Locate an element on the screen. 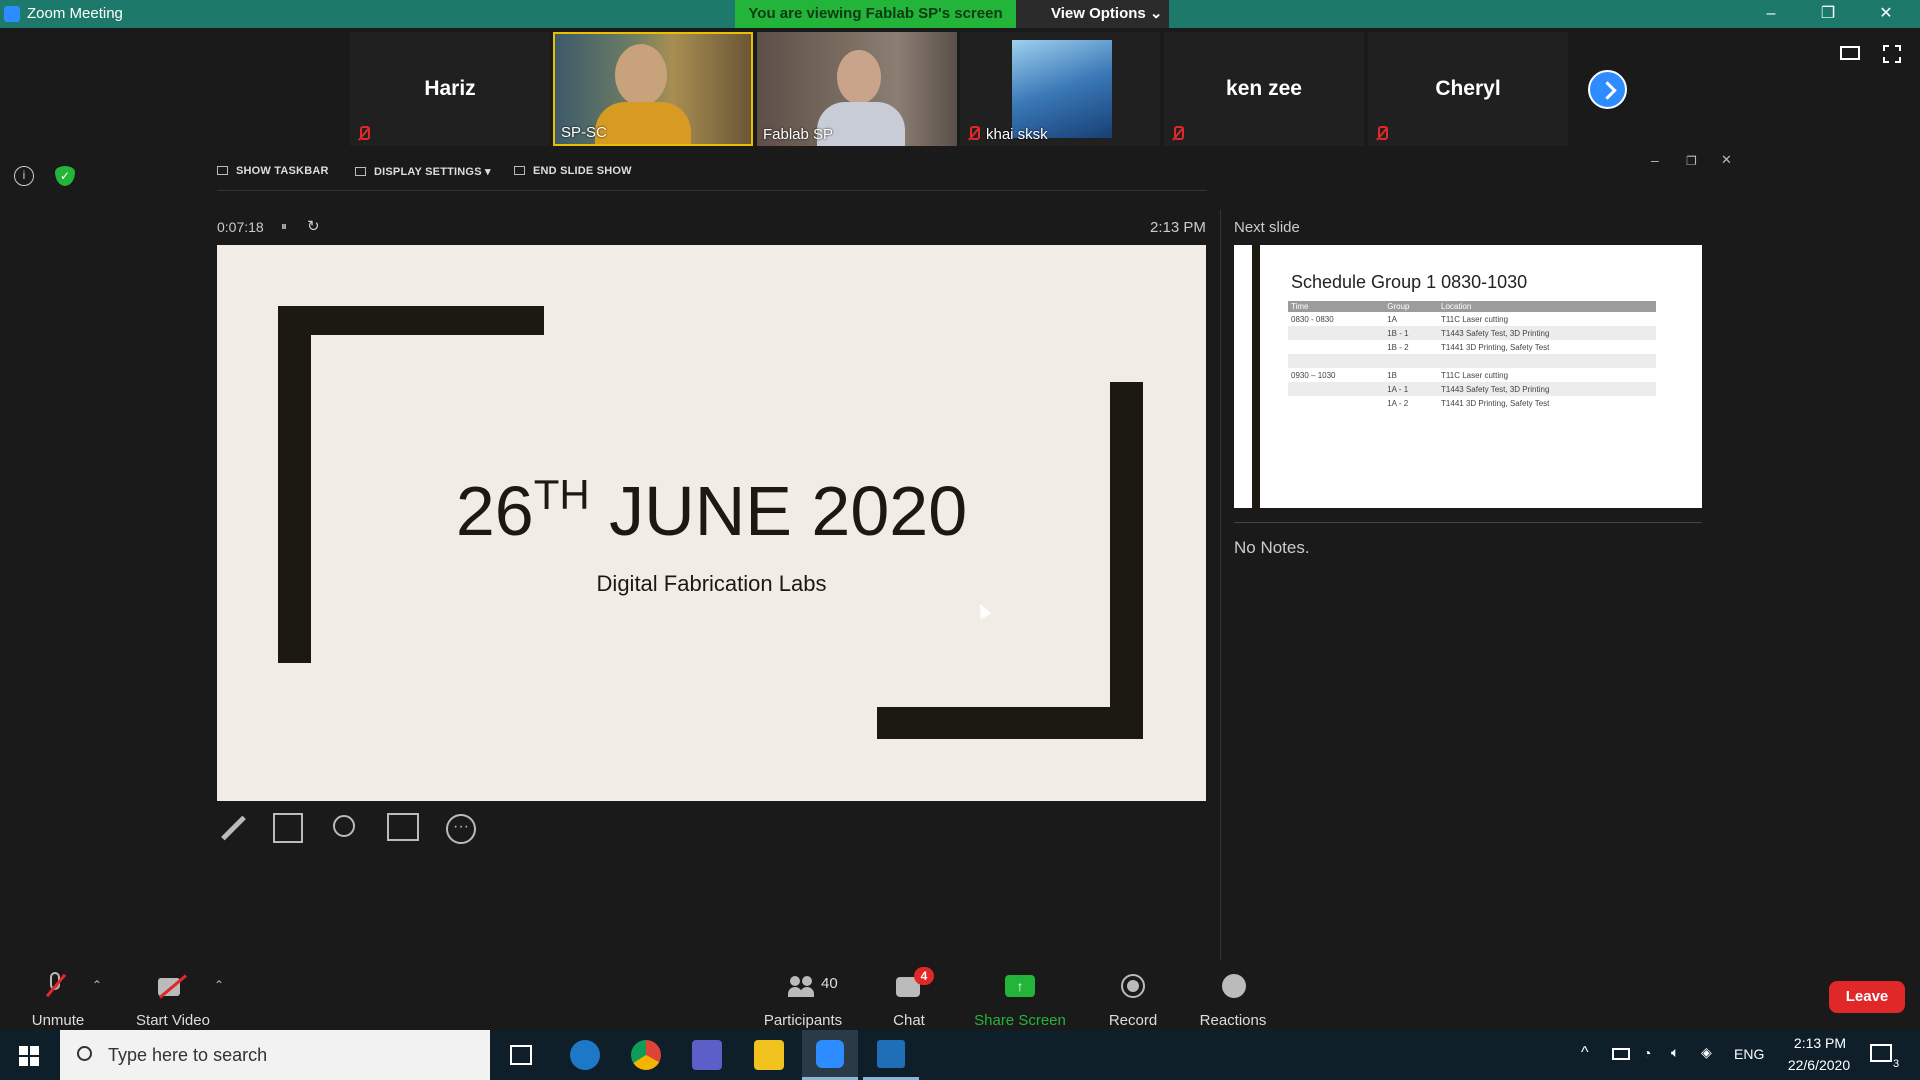 This screenshot has height=1080, width=1920. fullscreen-icon is located at coordinates (1892, 54).